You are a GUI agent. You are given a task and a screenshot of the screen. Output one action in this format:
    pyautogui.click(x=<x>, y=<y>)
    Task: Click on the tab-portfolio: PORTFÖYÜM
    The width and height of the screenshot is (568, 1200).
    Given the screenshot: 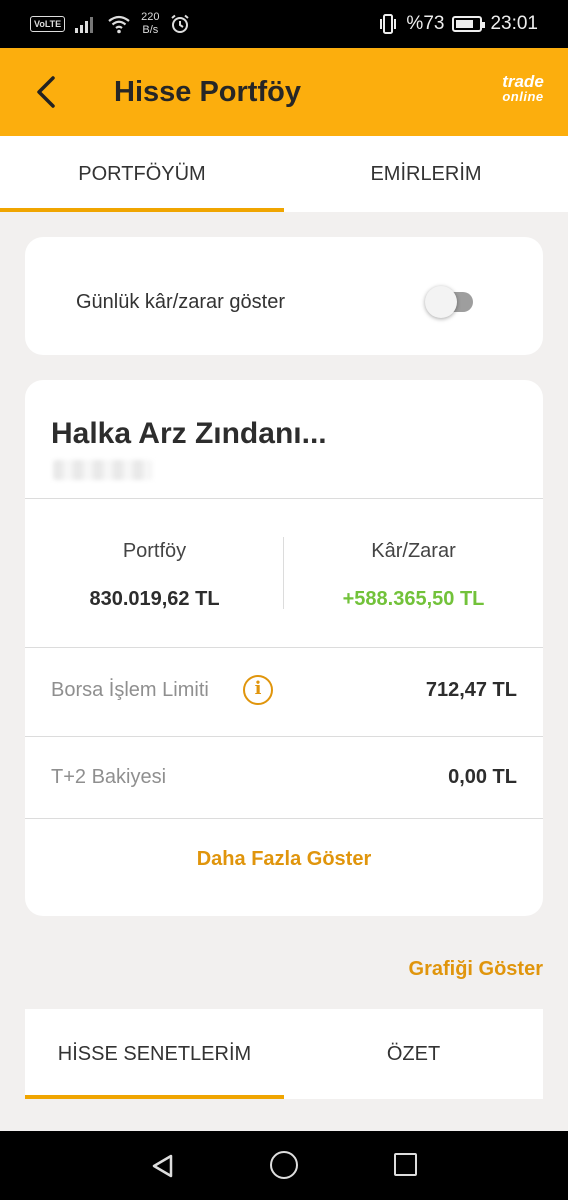 What is the action you would take?
    pyautogui.click(x=142, y=174)
    